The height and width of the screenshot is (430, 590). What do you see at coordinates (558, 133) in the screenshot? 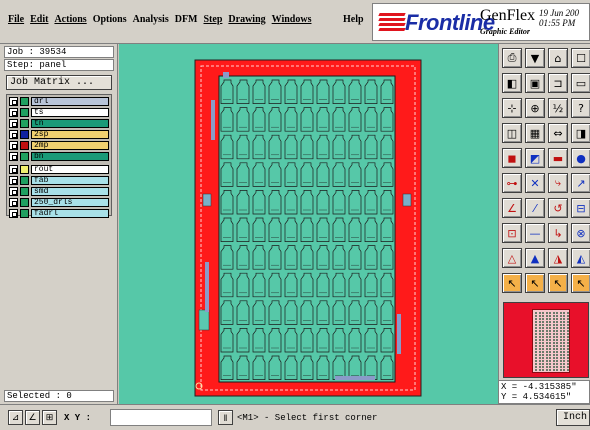
I see `mirror-tool-button: ⇔` at bounding box center [558, 133].